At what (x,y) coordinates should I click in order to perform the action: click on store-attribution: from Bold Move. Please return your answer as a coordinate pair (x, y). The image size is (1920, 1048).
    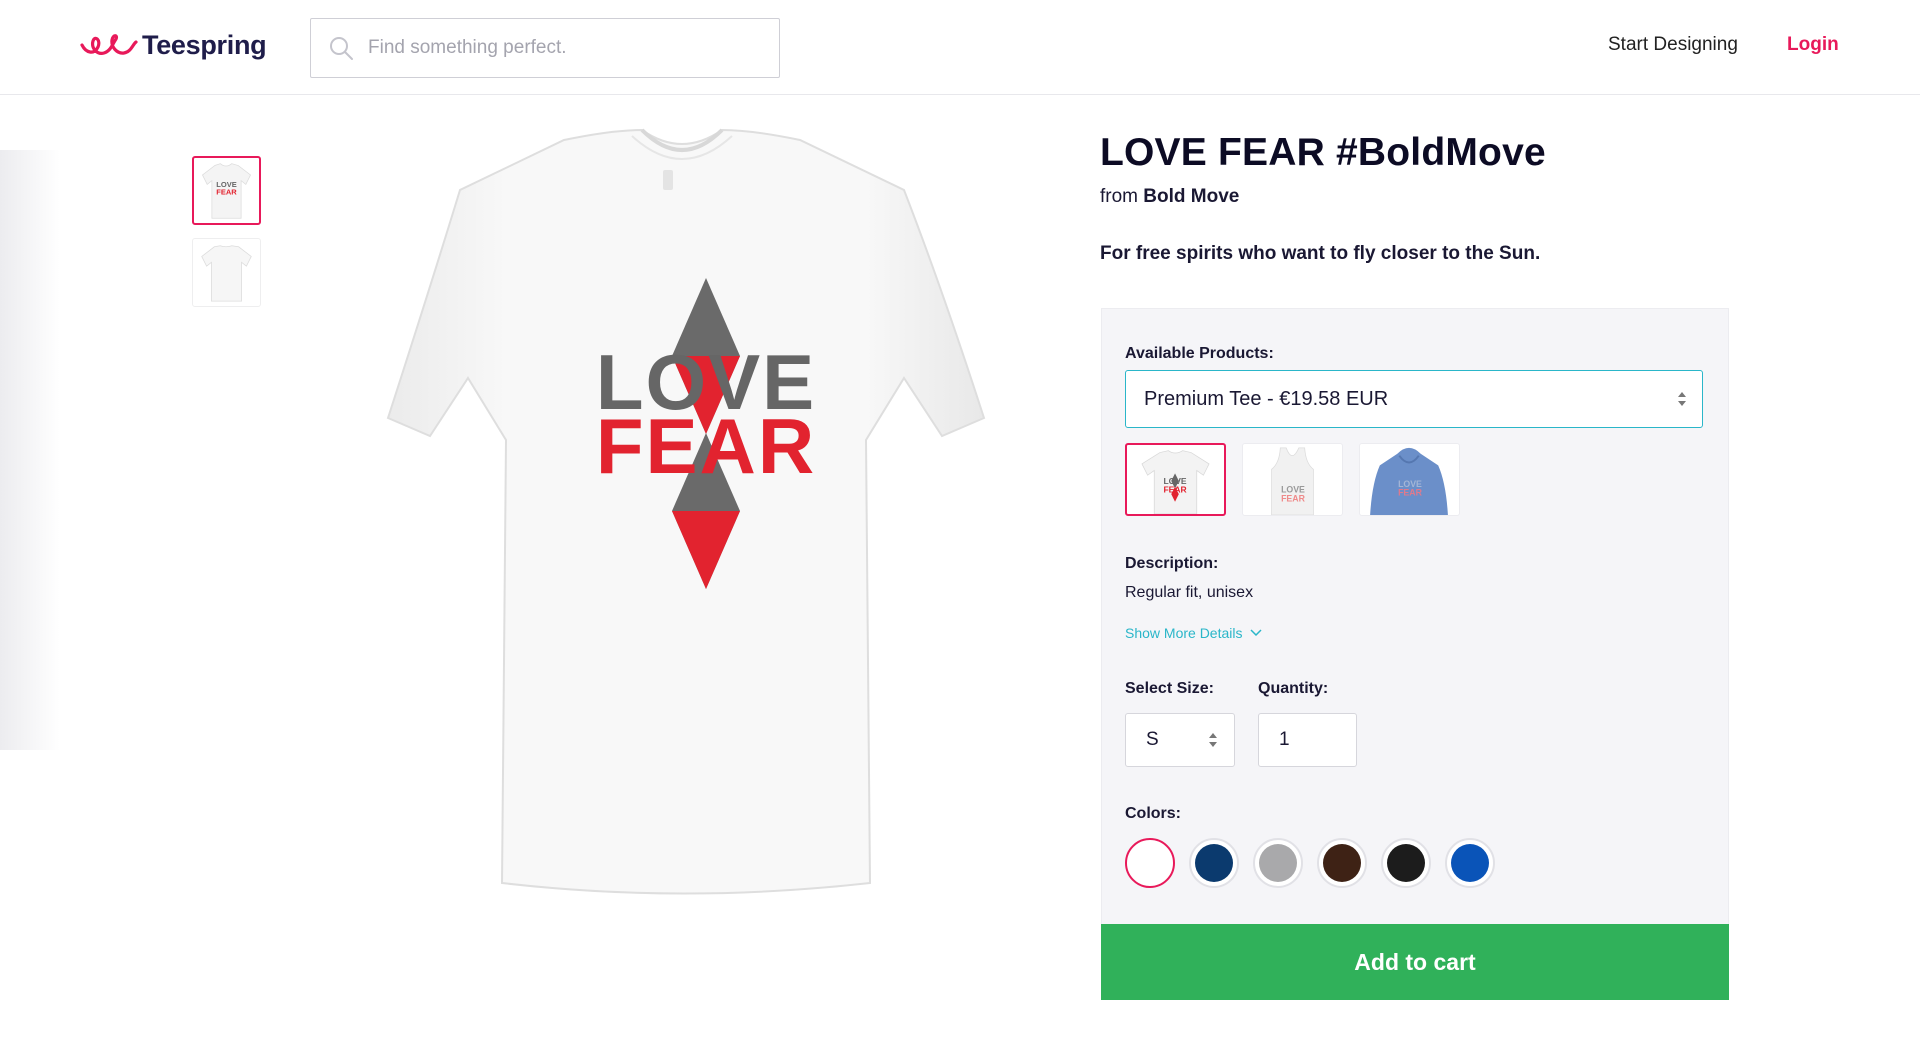
    Looking at the image, I should click on (1169, 197).